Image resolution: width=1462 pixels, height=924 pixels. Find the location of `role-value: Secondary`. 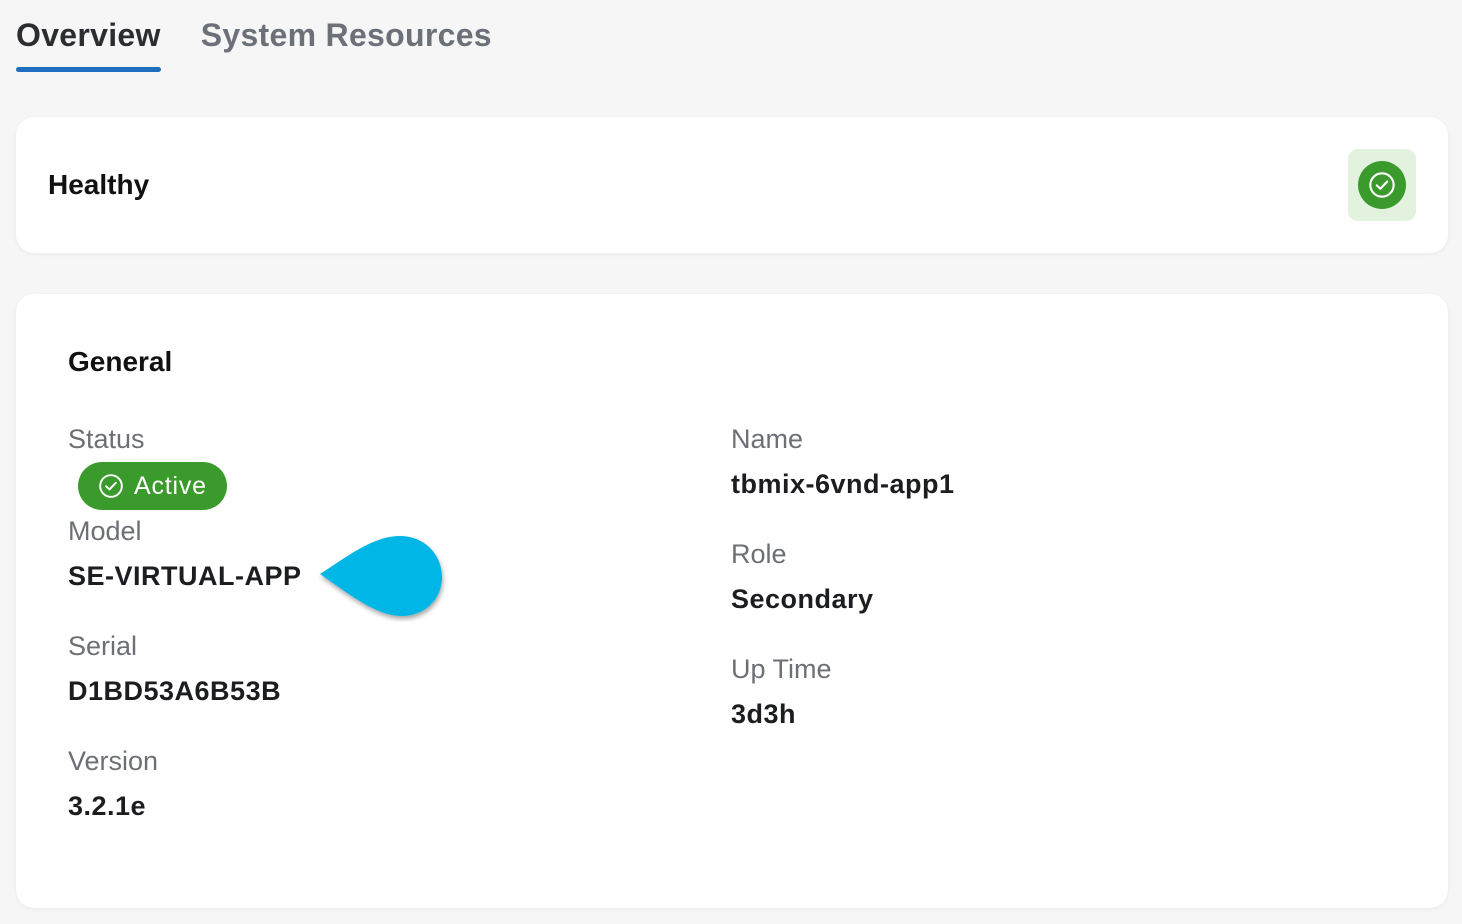

role-value: Secondary is located at coordinates (802, 599).